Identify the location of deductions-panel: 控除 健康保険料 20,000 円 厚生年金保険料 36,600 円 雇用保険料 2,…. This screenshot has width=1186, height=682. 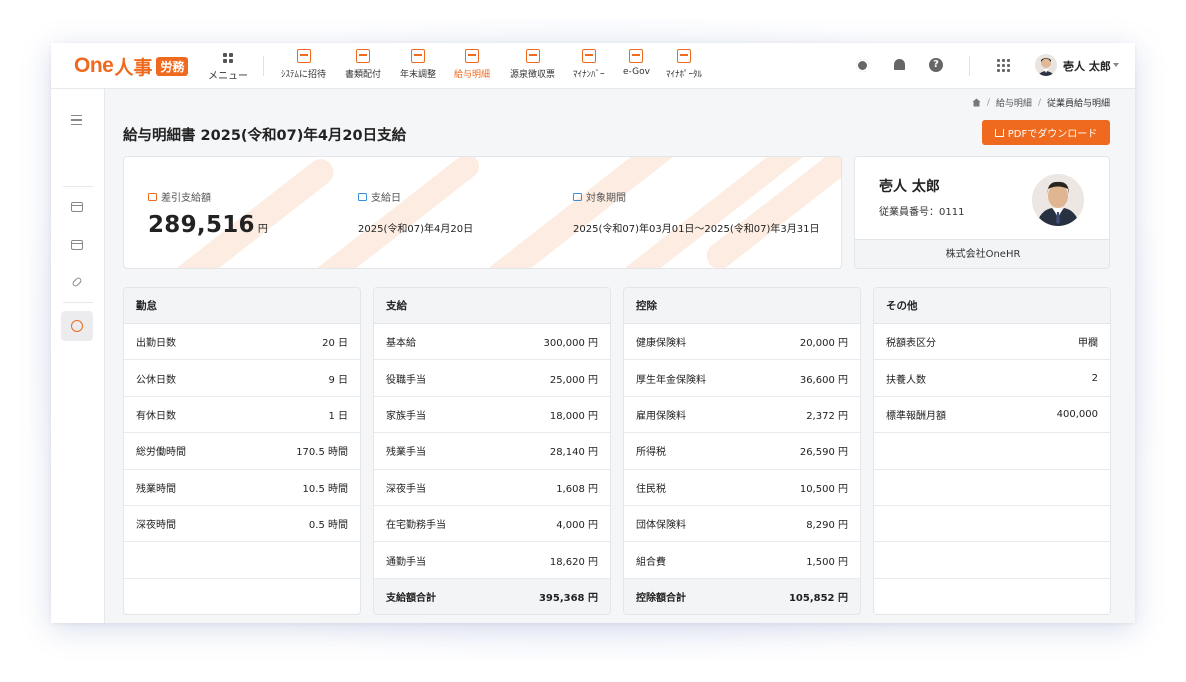
(742, 451).